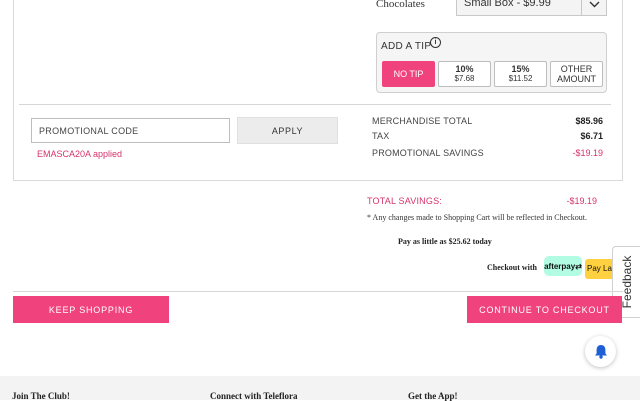 This screenshot has height=401, width=640. I want to click on afterpay-button: afterpay ⇄, so click(563, 266).